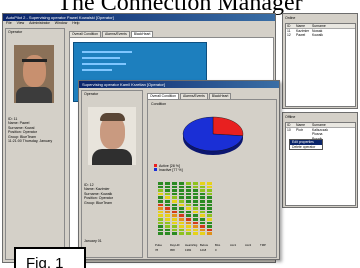 The height and width of the screenshot is (268, 360). What do you see at coordinates (21, 23) in the screenshot?
I see `menu-item: View` at bounding box center [21, 23].